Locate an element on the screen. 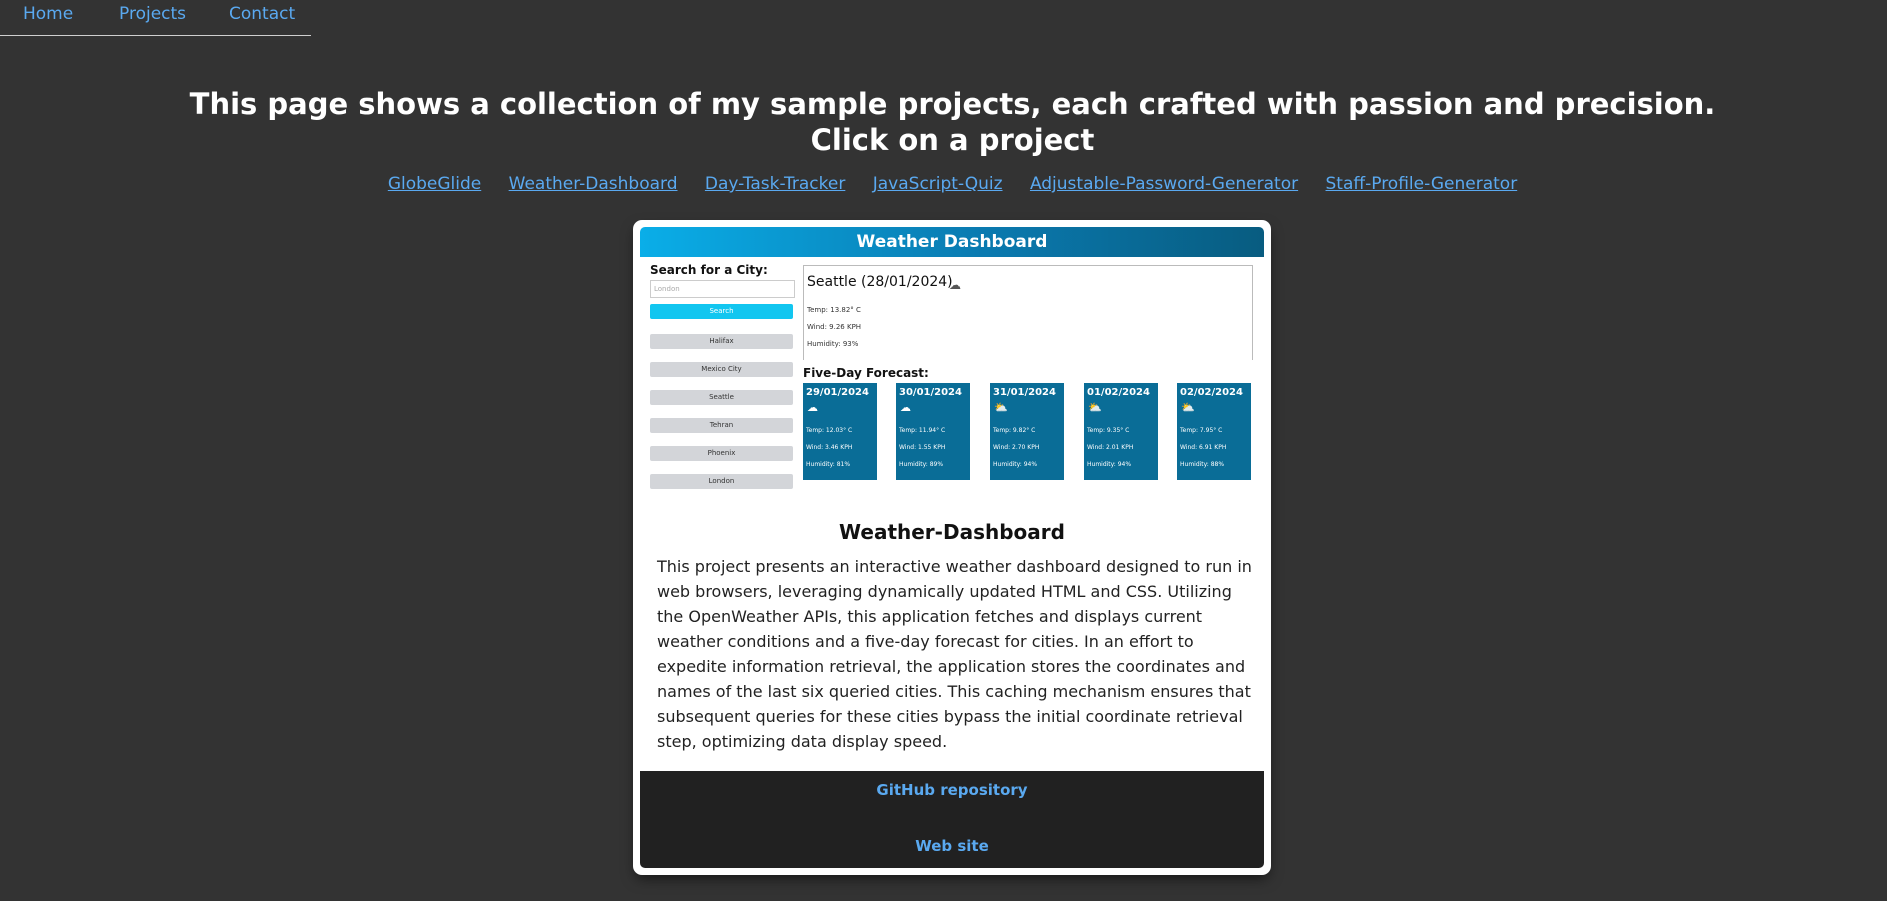 This screenshot has width=1887, height=901. forecast-wind: Wind: 3.46 KPH is located at coordinates (829, 447).